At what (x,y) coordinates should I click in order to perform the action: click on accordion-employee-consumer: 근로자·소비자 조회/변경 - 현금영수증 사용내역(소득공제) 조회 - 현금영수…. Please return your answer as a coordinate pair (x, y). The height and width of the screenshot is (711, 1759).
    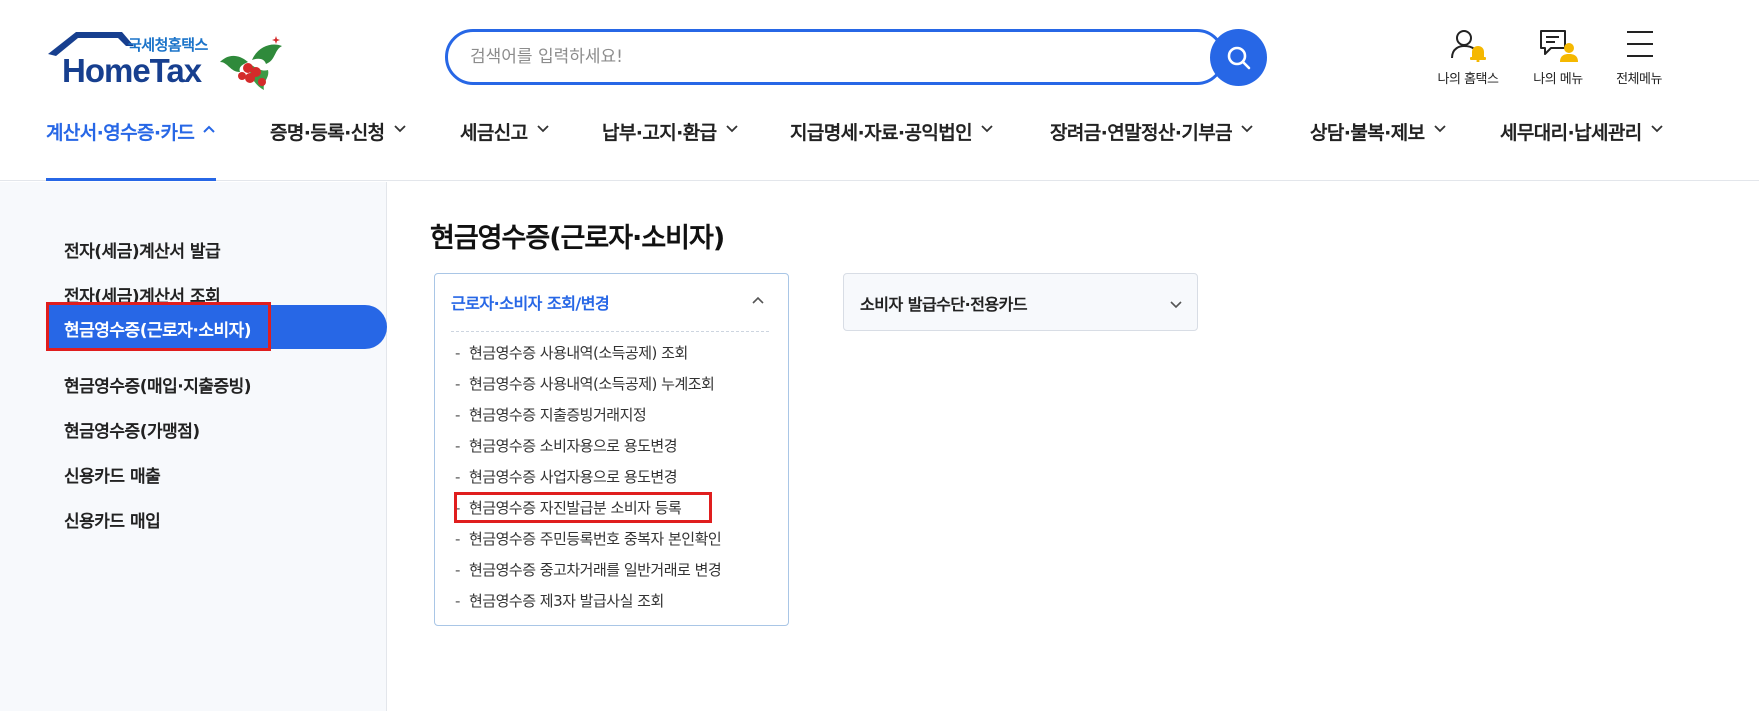
    Looking at the image, I should click on (611, 449).